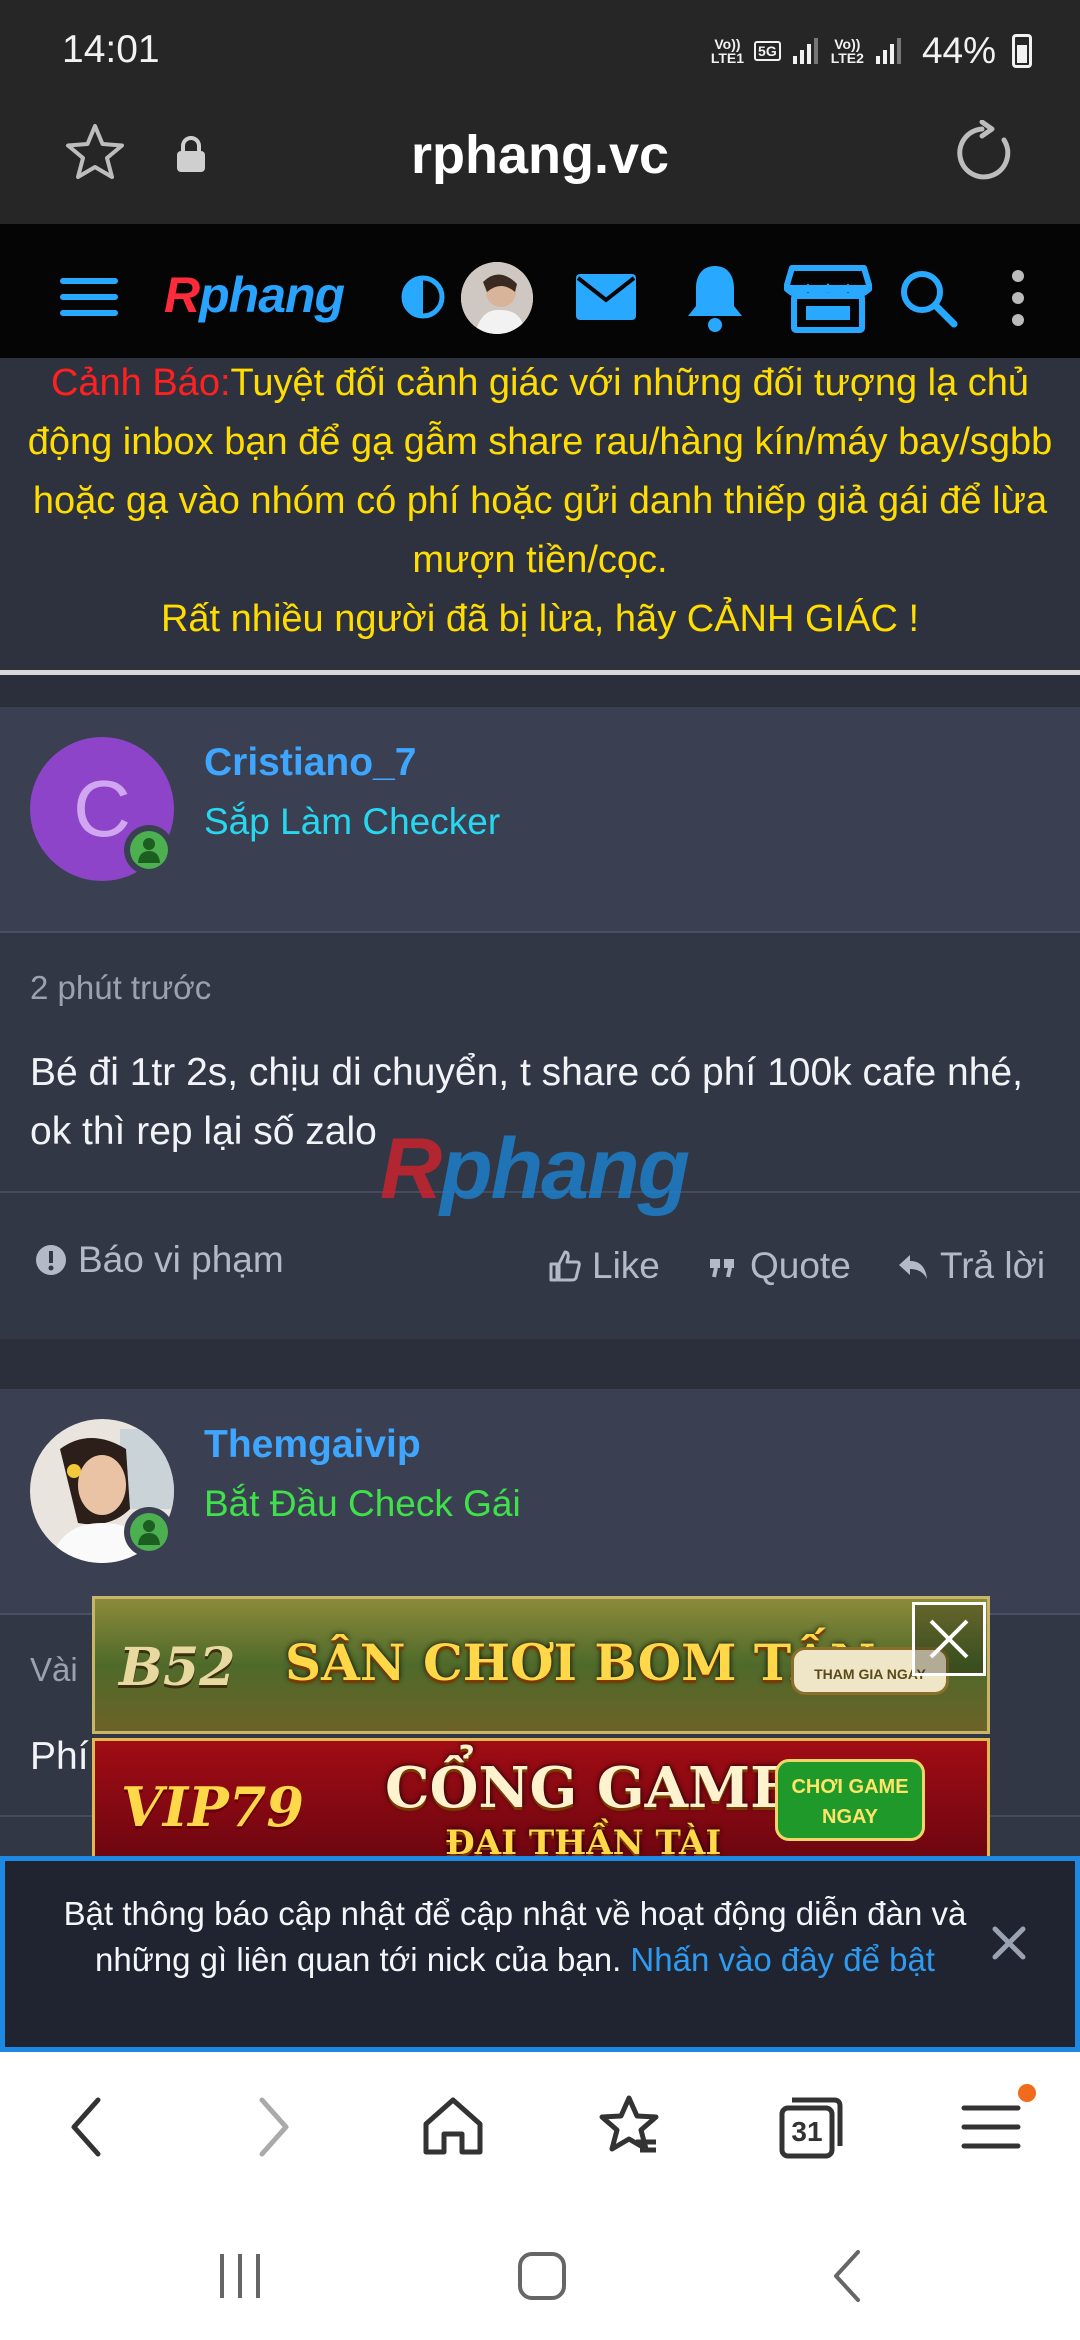  I want to click on username: Themgaivip, so click(312, 1445).